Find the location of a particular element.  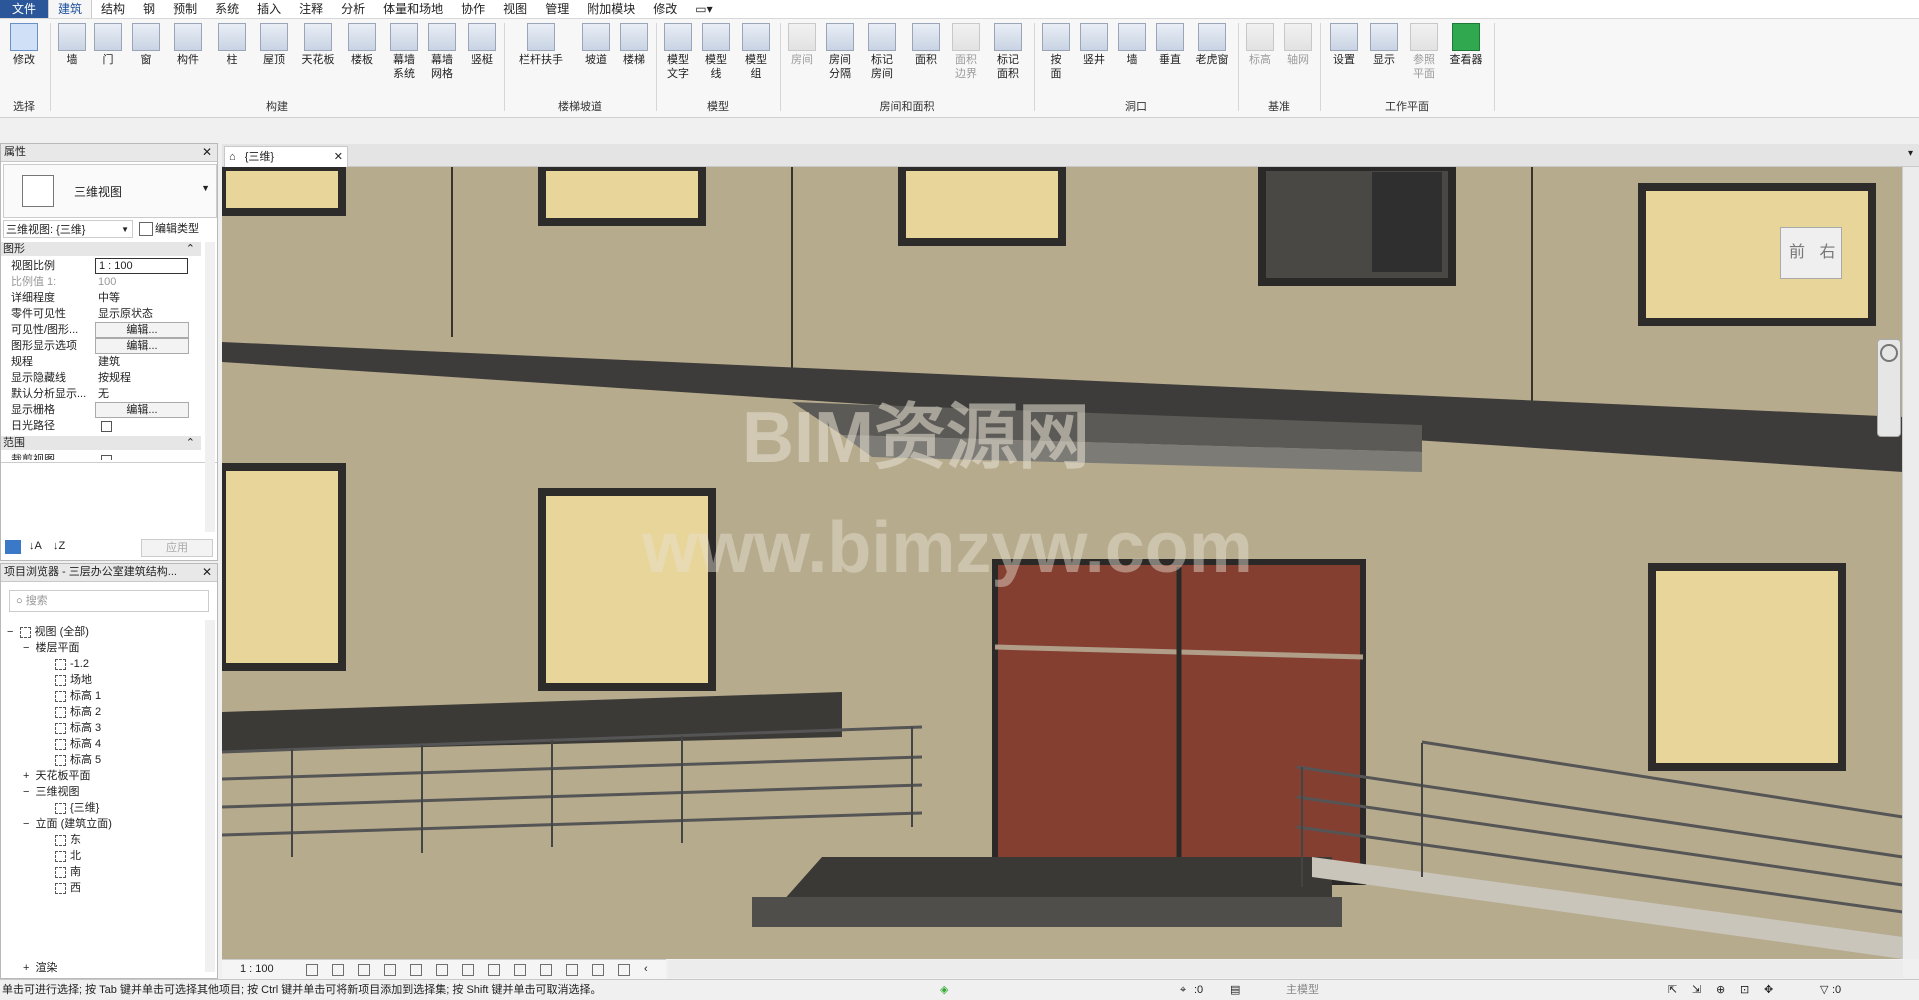

tree-floor-plans: − 楼层平面 is located at coordinates (51, 648).